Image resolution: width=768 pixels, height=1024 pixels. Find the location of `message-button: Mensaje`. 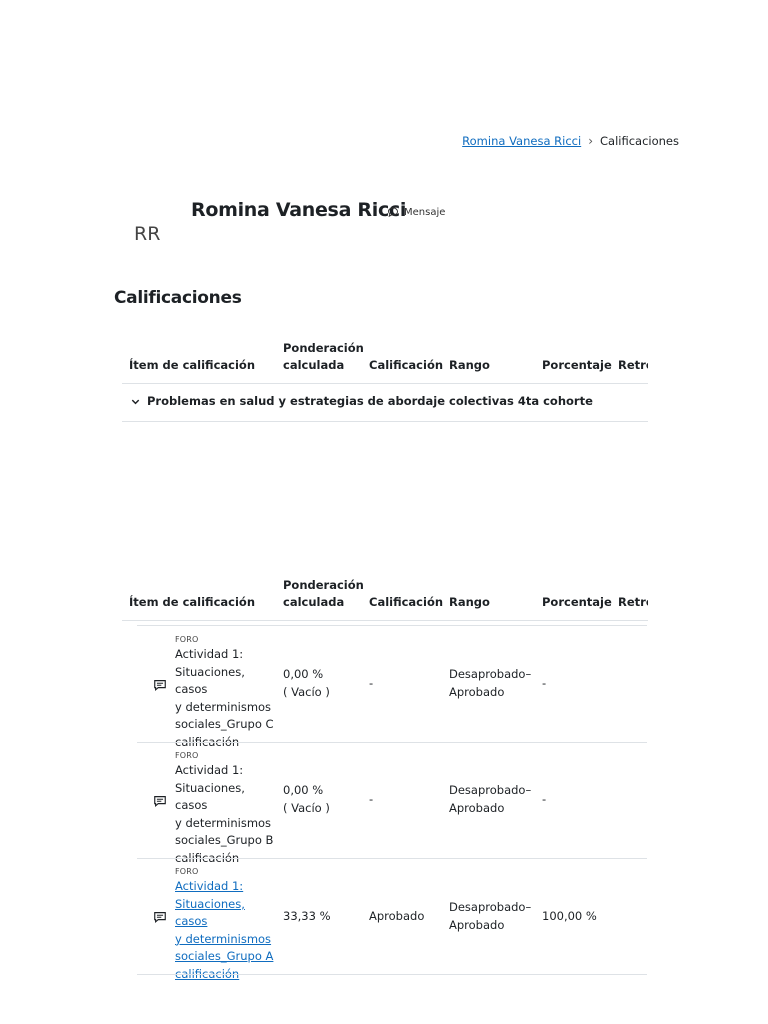

message-button: Mensaje is located at coordinates (416, 212).